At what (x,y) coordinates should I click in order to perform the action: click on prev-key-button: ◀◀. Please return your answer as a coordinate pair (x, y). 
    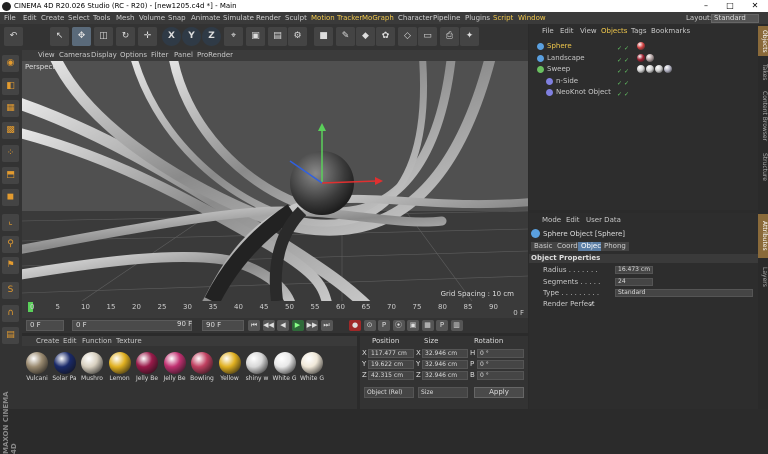
    Looking at the image, I should click on (268, 325).